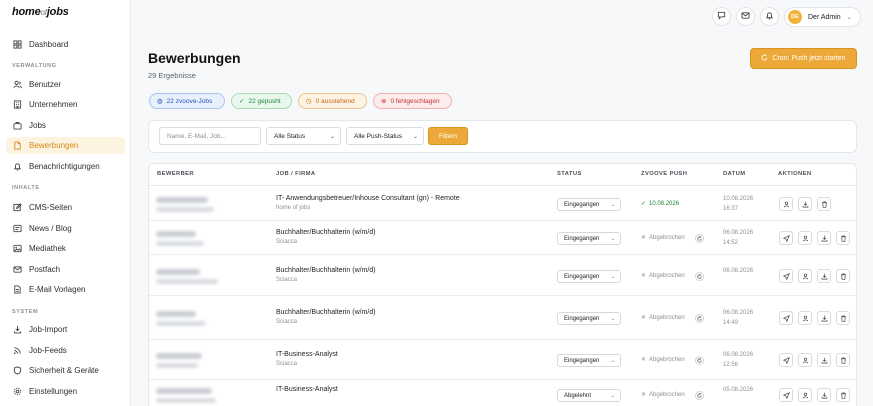 The width and height of the screenshot is (873, 406). What do you see at coordinates (738, 238) in the screenshot?
I see `submitted-date: 06.08.2026 14:52` at bounding box center [738, 238].